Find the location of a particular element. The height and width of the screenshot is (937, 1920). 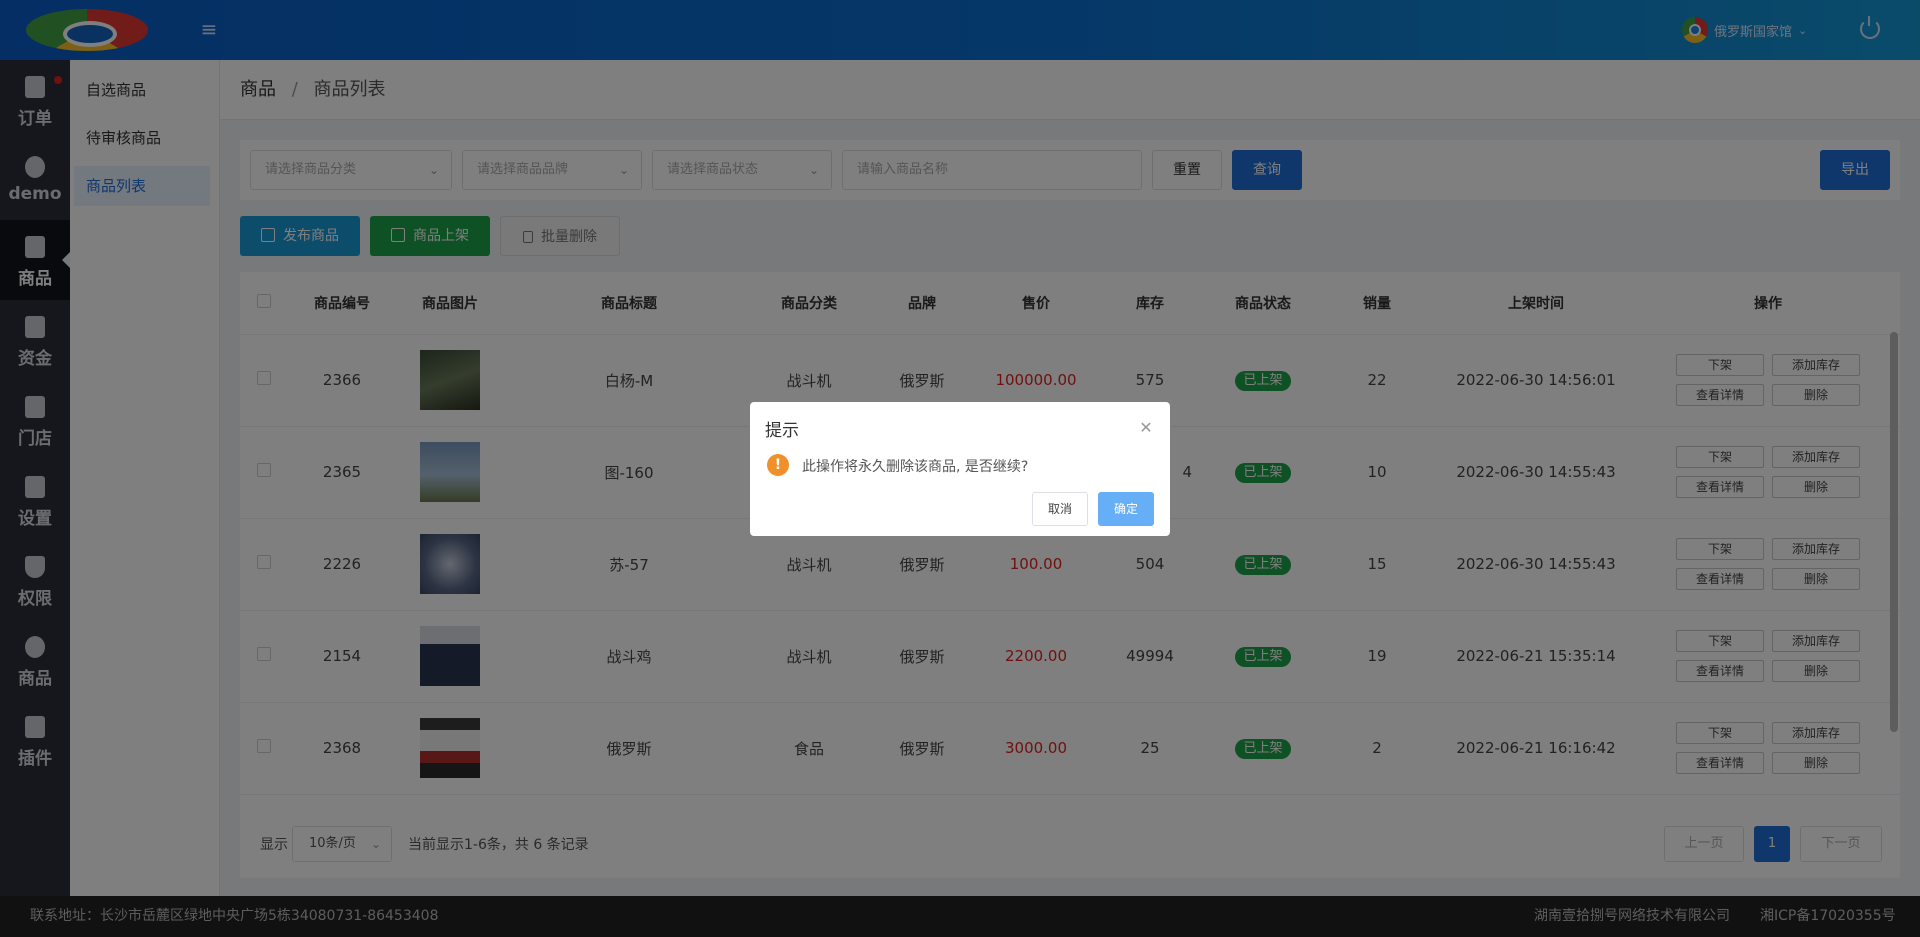

confirm-dialog: 提示 ✕ ! 此操作将永久删除该商品, 是否继续? 取消 确定 is located at coordinates (960, 469).